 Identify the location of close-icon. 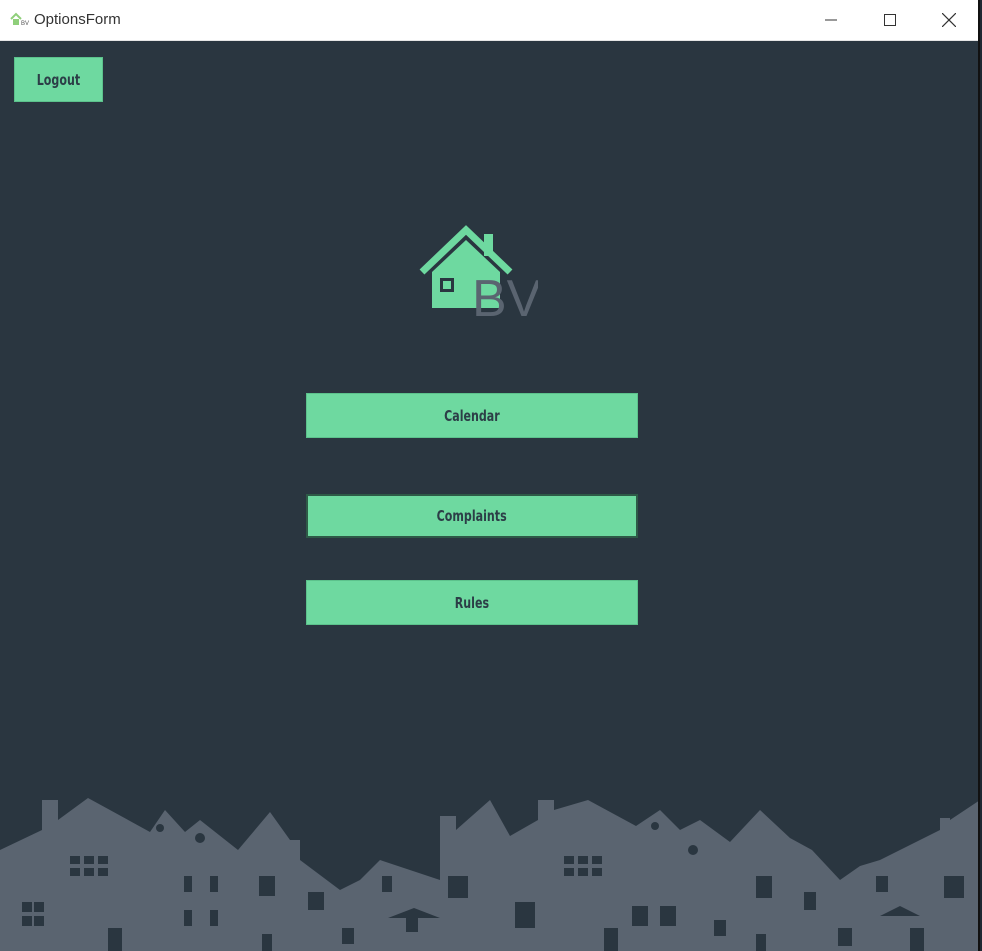
(949, 20).